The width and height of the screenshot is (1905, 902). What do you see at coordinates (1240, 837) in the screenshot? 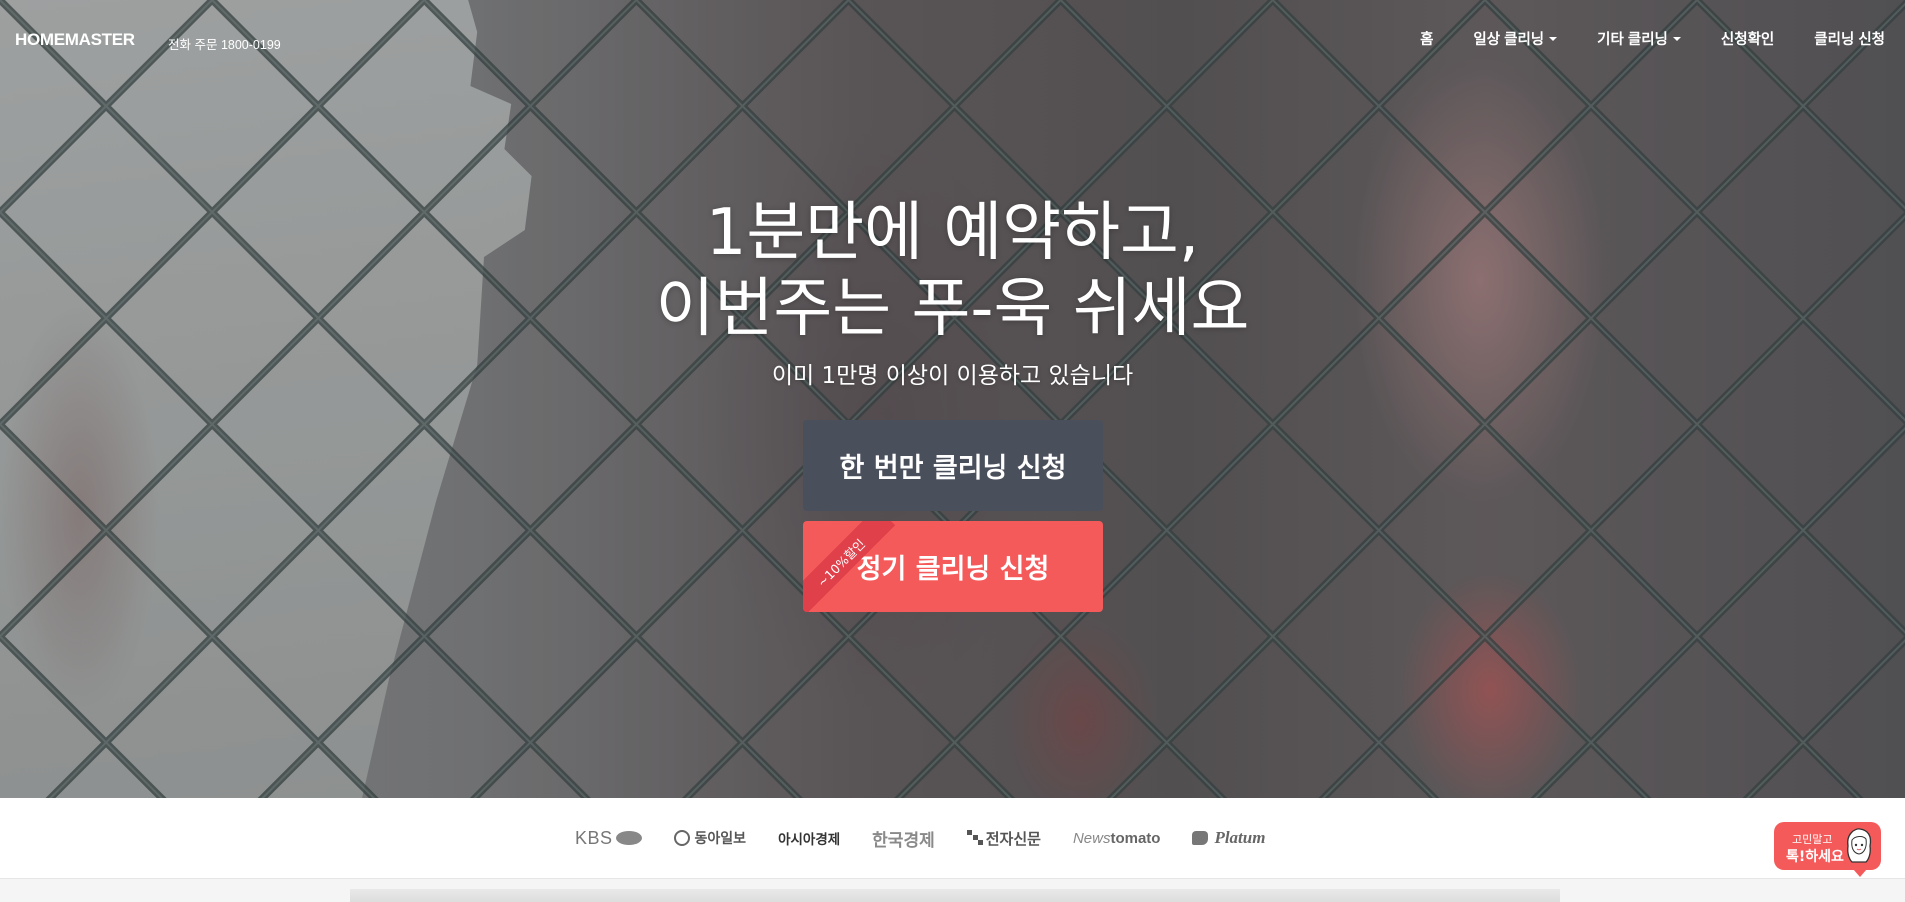
I see `press-logo-platum-text: Platum` at bounding box center [1240, 837].